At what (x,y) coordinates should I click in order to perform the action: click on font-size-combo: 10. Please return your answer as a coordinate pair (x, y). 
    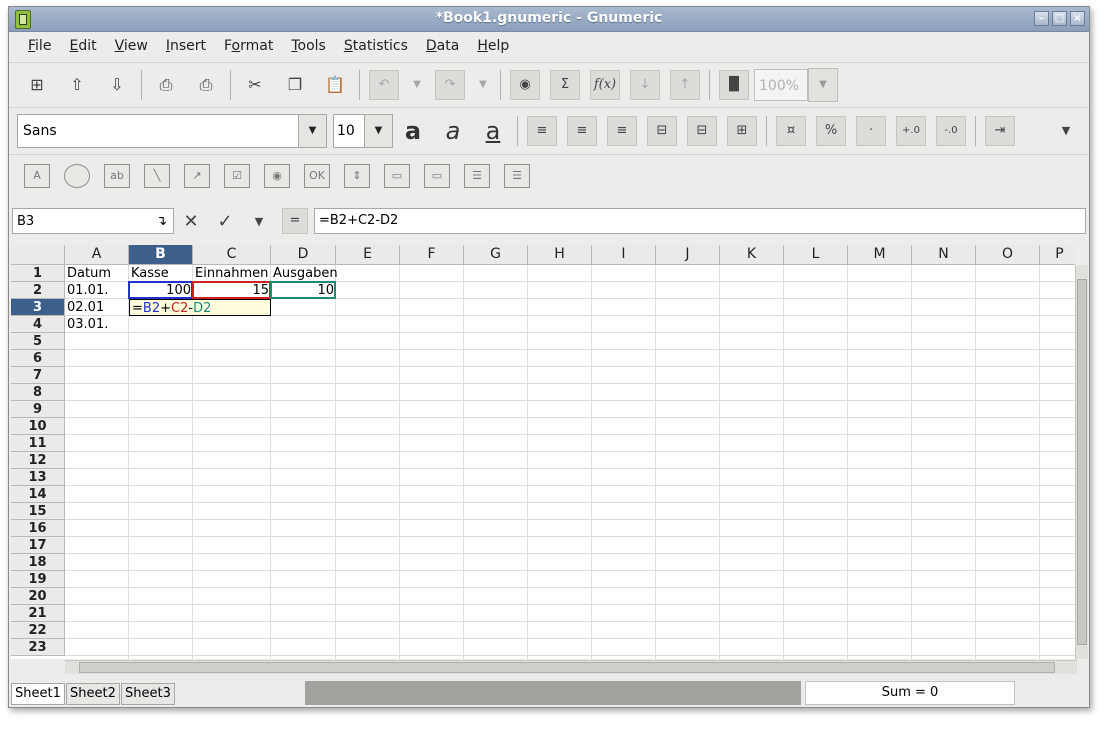
    Looking at the image, I should click on (349, 130).